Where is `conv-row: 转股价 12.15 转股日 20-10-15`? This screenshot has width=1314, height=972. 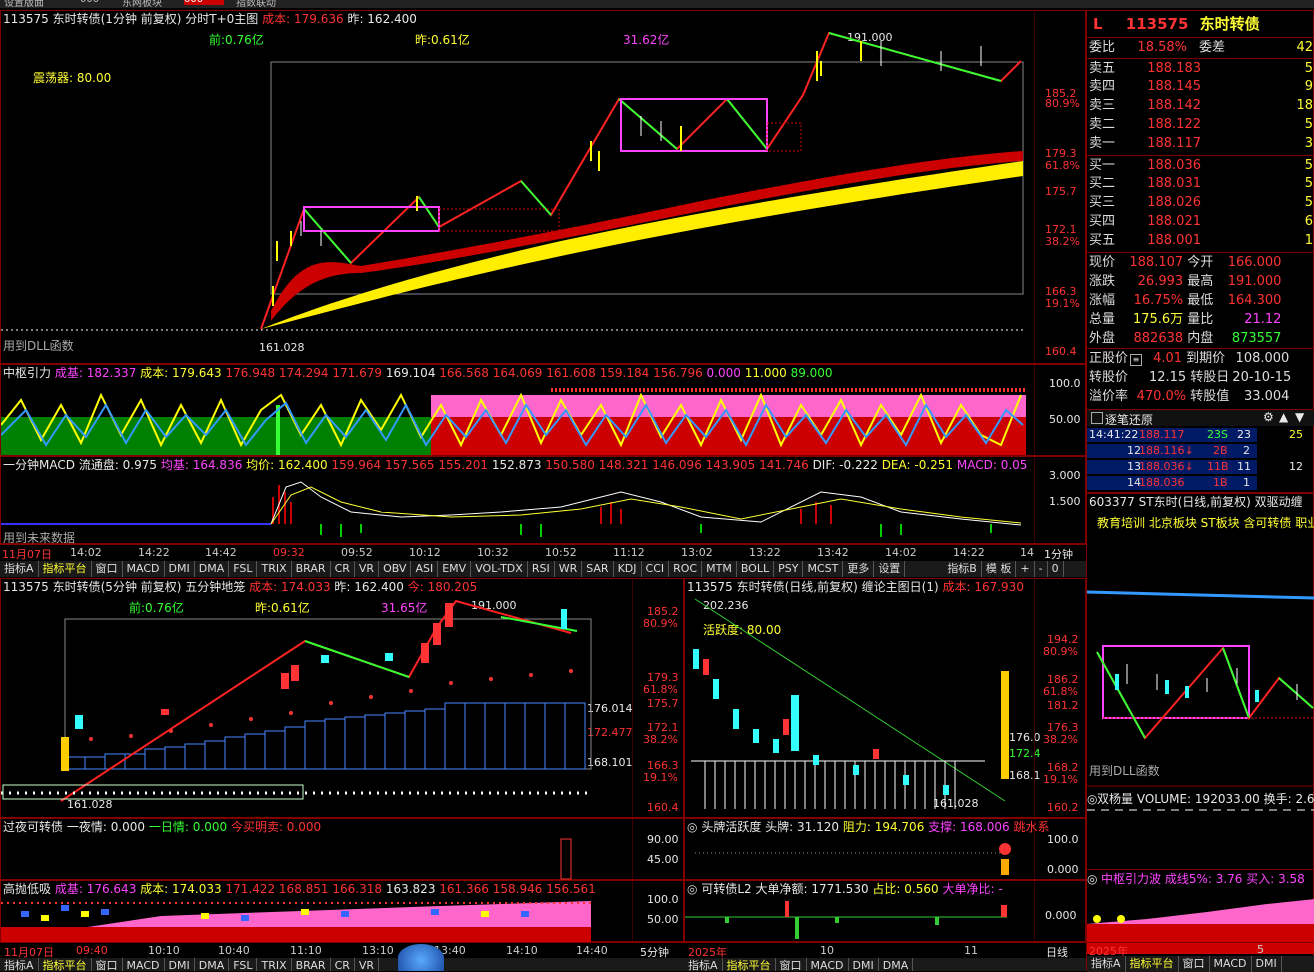
conv-row: 转股价 12.15 转股日 20-10-15 is located at coordinates (1190, 377).